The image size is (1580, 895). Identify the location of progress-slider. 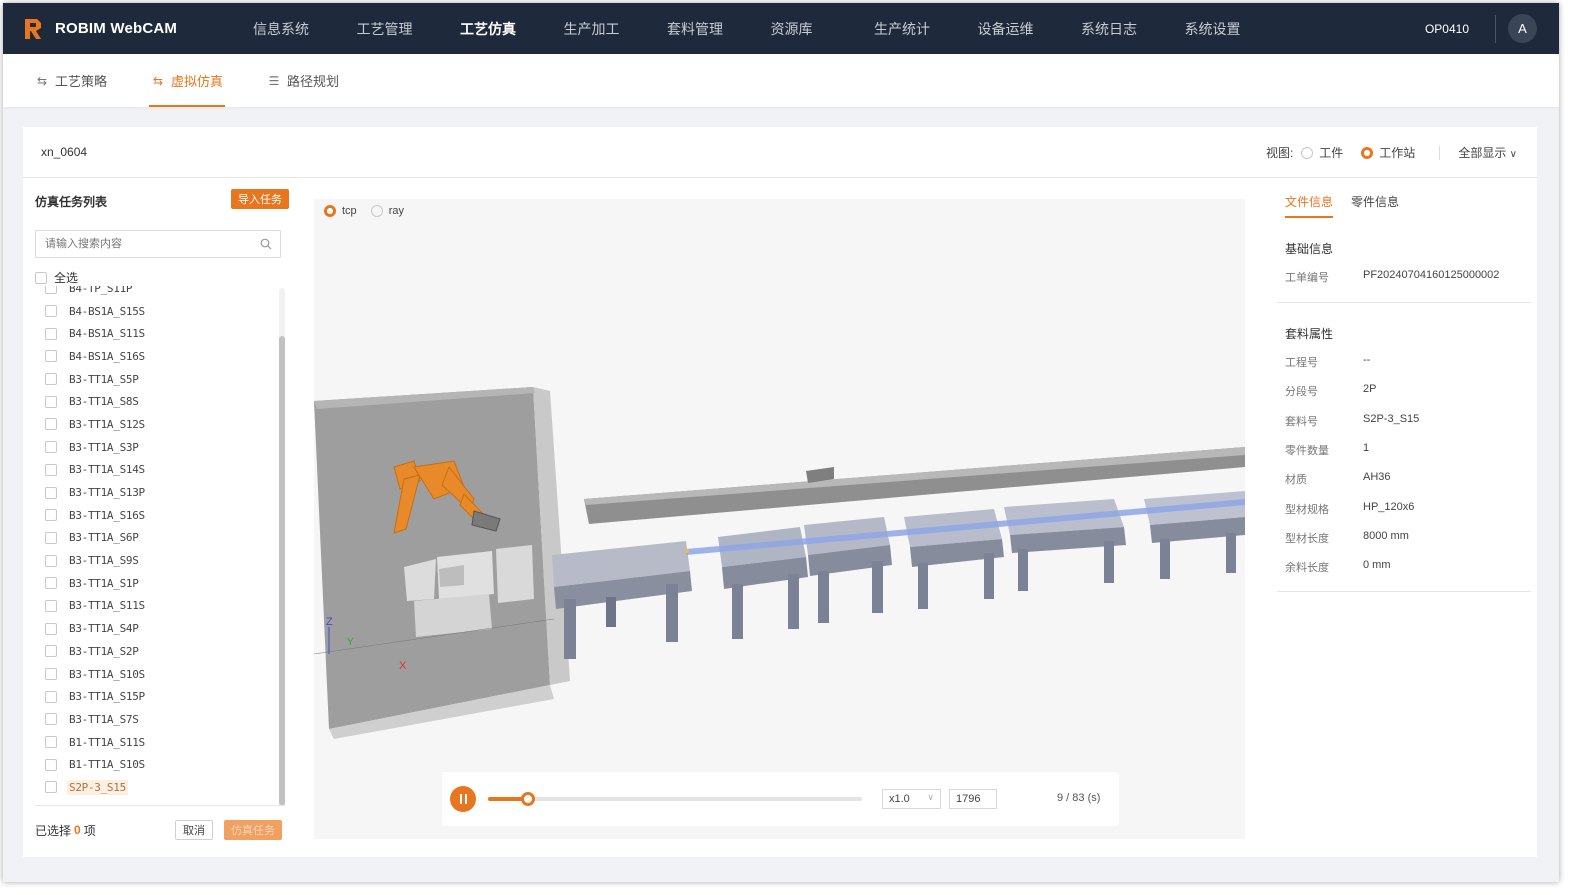
(675, 799).